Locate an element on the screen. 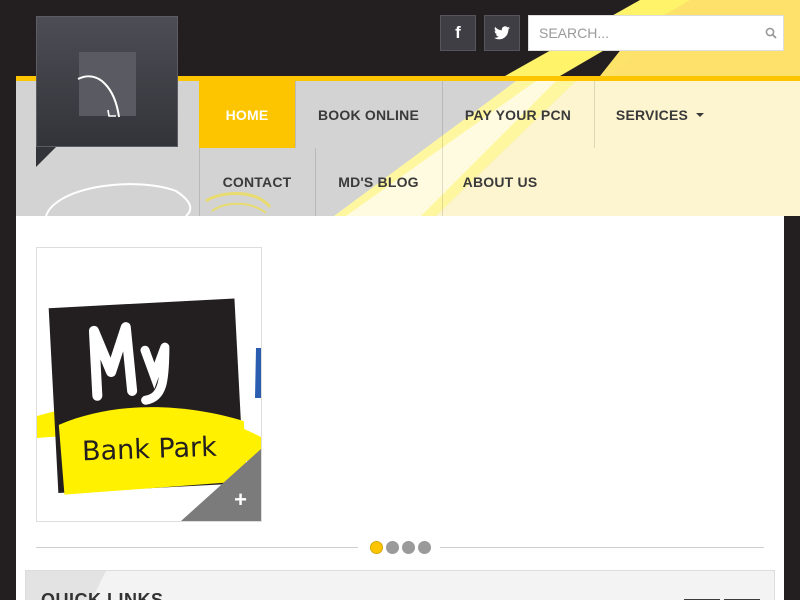 This screenshot has height=600, width=800. nav-book-online: BOOK ONLINE is located at coordinates (368, 114).